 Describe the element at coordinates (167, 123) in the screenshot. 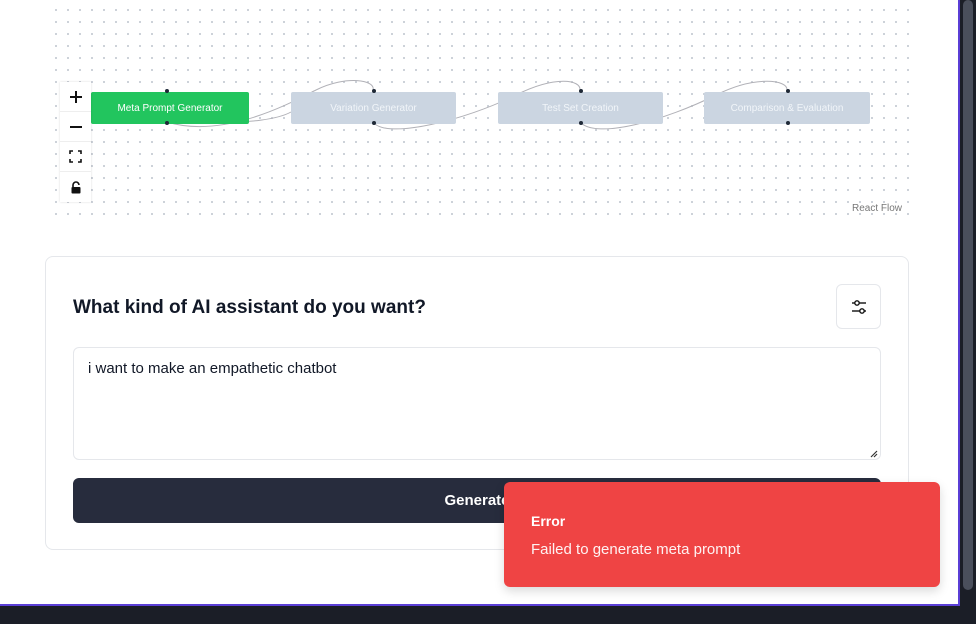

I see `node-1-handle-bottom` at that location.